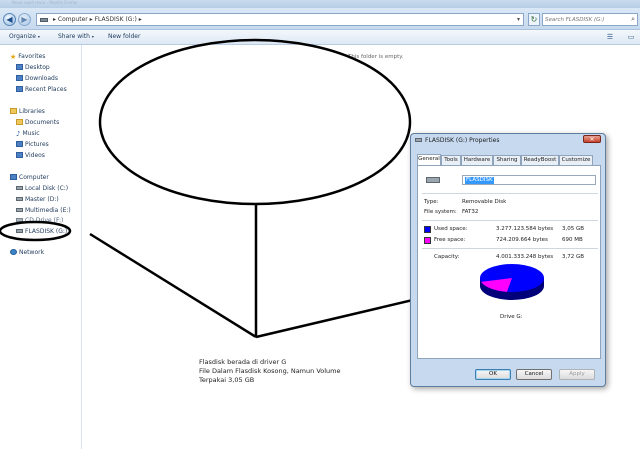 The image size is (640, 449). Describe the element at coordinates (534, 374) in the screenshot. I see `cancel-button: Cancel` at that location.